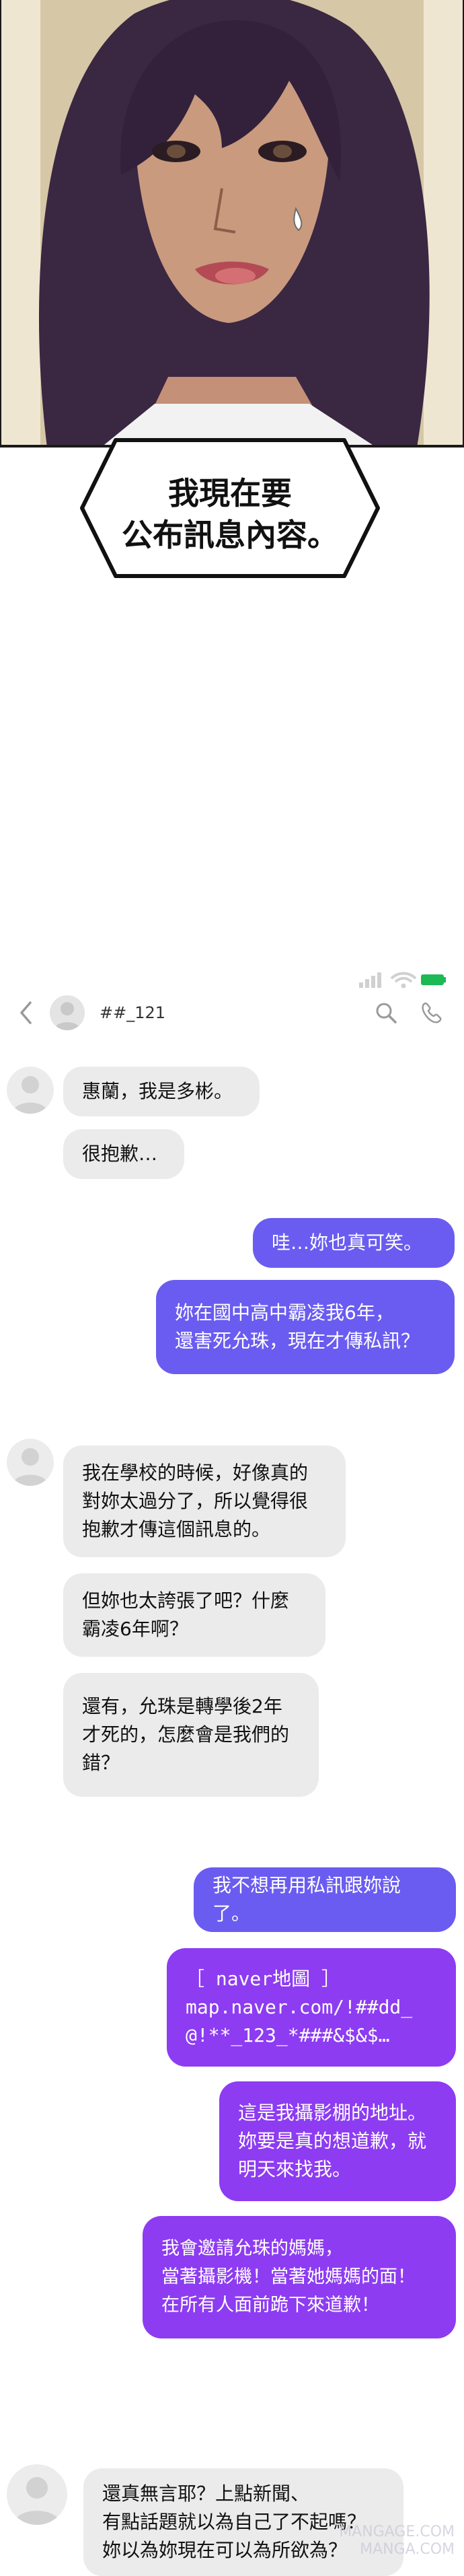 This screenshot has width=464, height=2576. What do you see at coordinates (299, 2277) in the screenshot?
I see `message-outgoing: 我會邀請允珠的媽媽， 當著攝影機！當著她媽媽的面！ 在所有人面前跪下來道歉！` at bounding box center [299, 2277].